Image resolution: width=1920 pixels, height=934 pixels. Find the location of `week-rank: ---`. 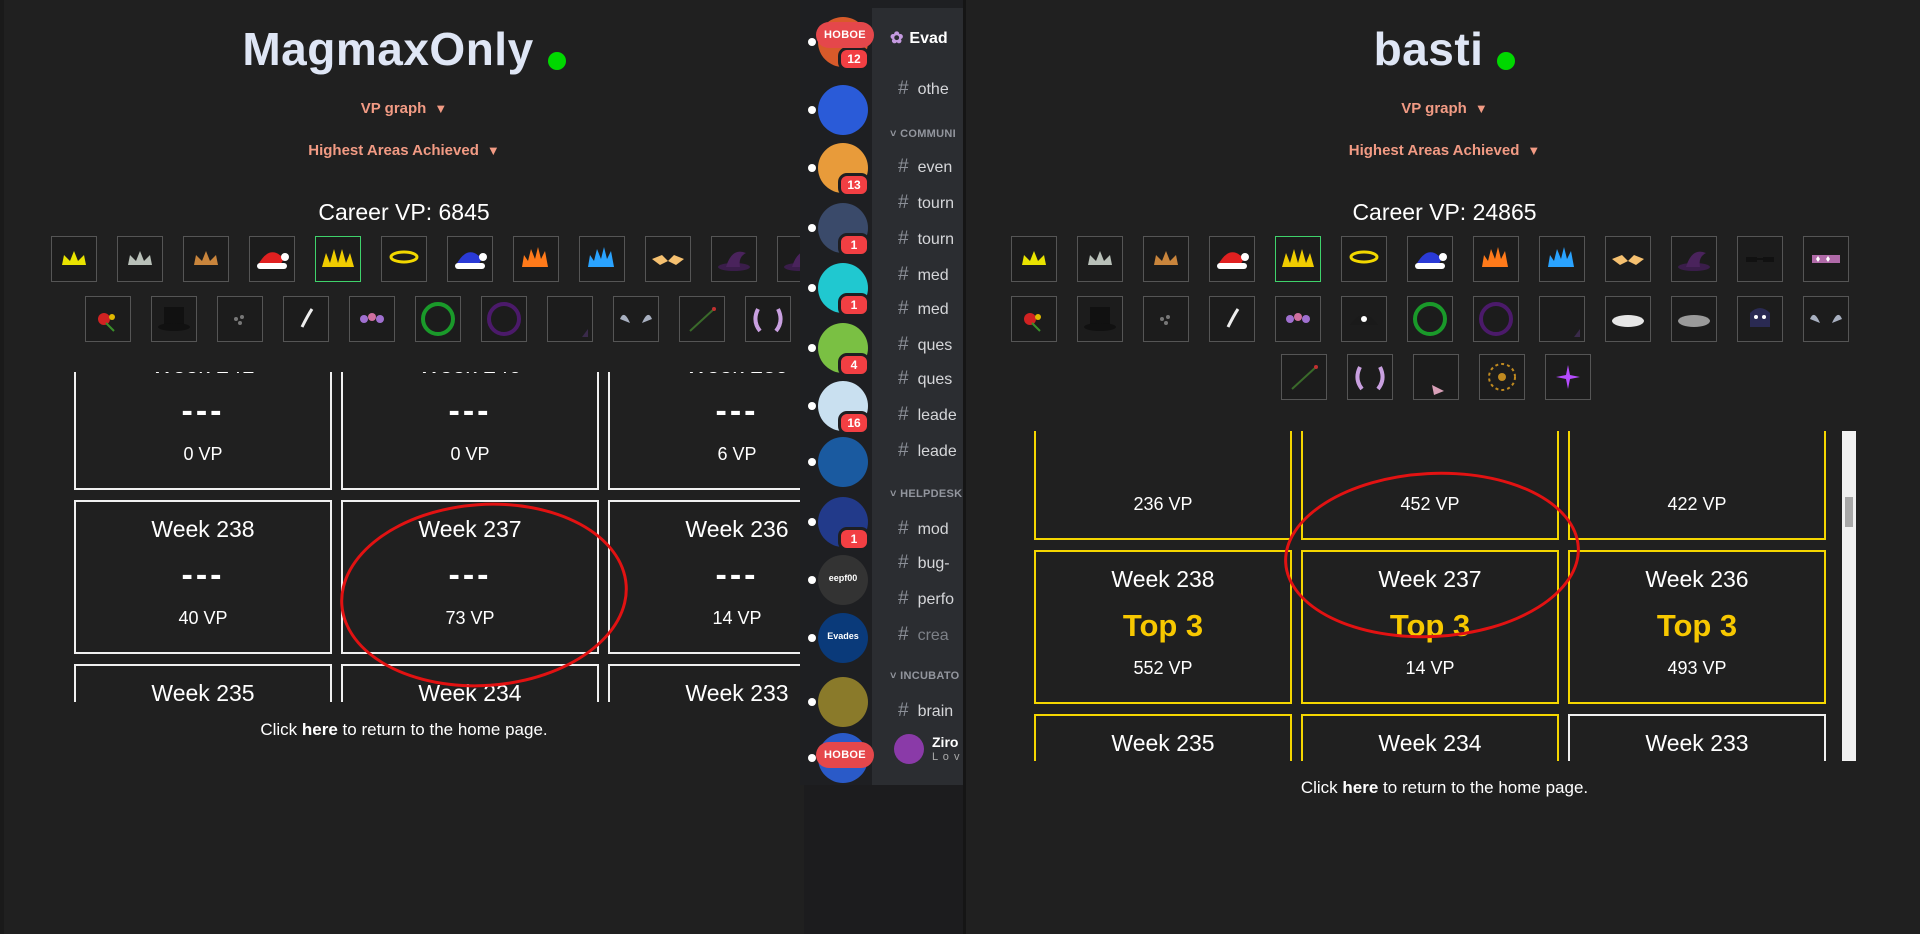

week-rank: --- is located at coordinates (470, 411).